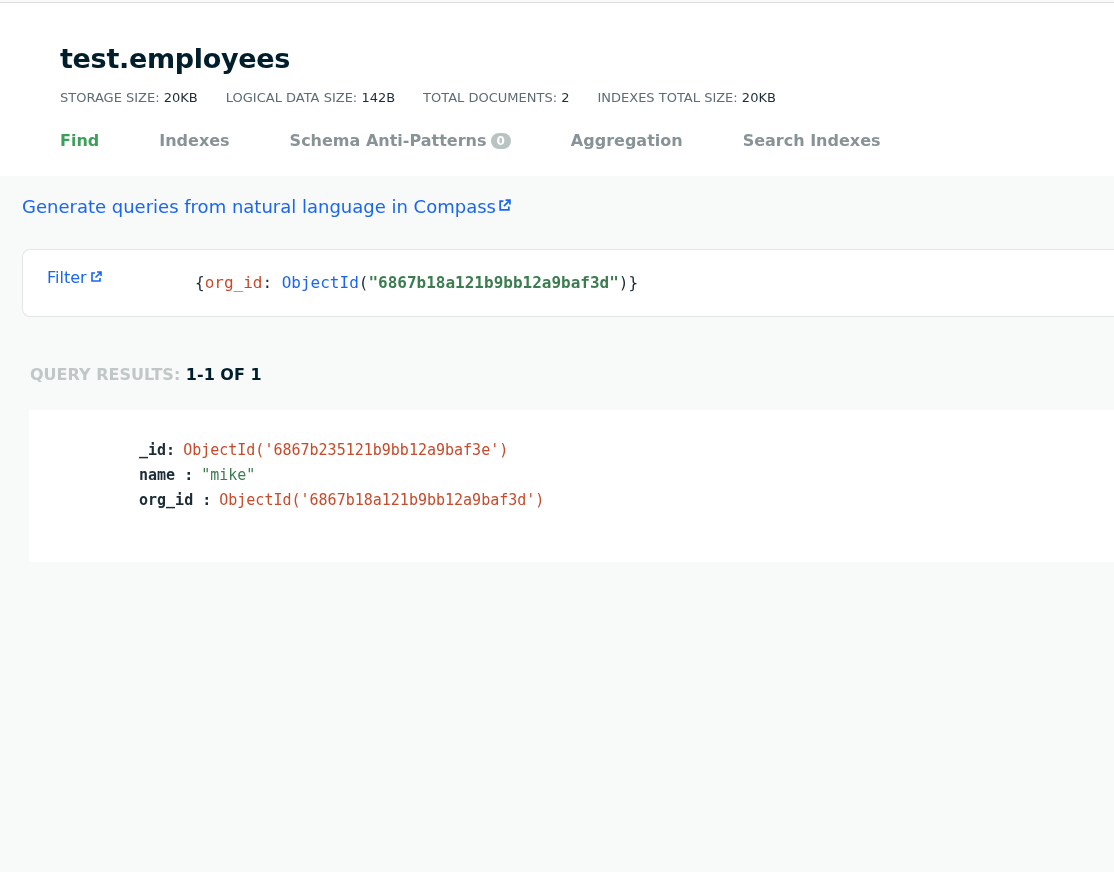  What do you see at coordinates (76, 140) in the screenshot?
I see `tab: Find` at bounding box center [76, 140].